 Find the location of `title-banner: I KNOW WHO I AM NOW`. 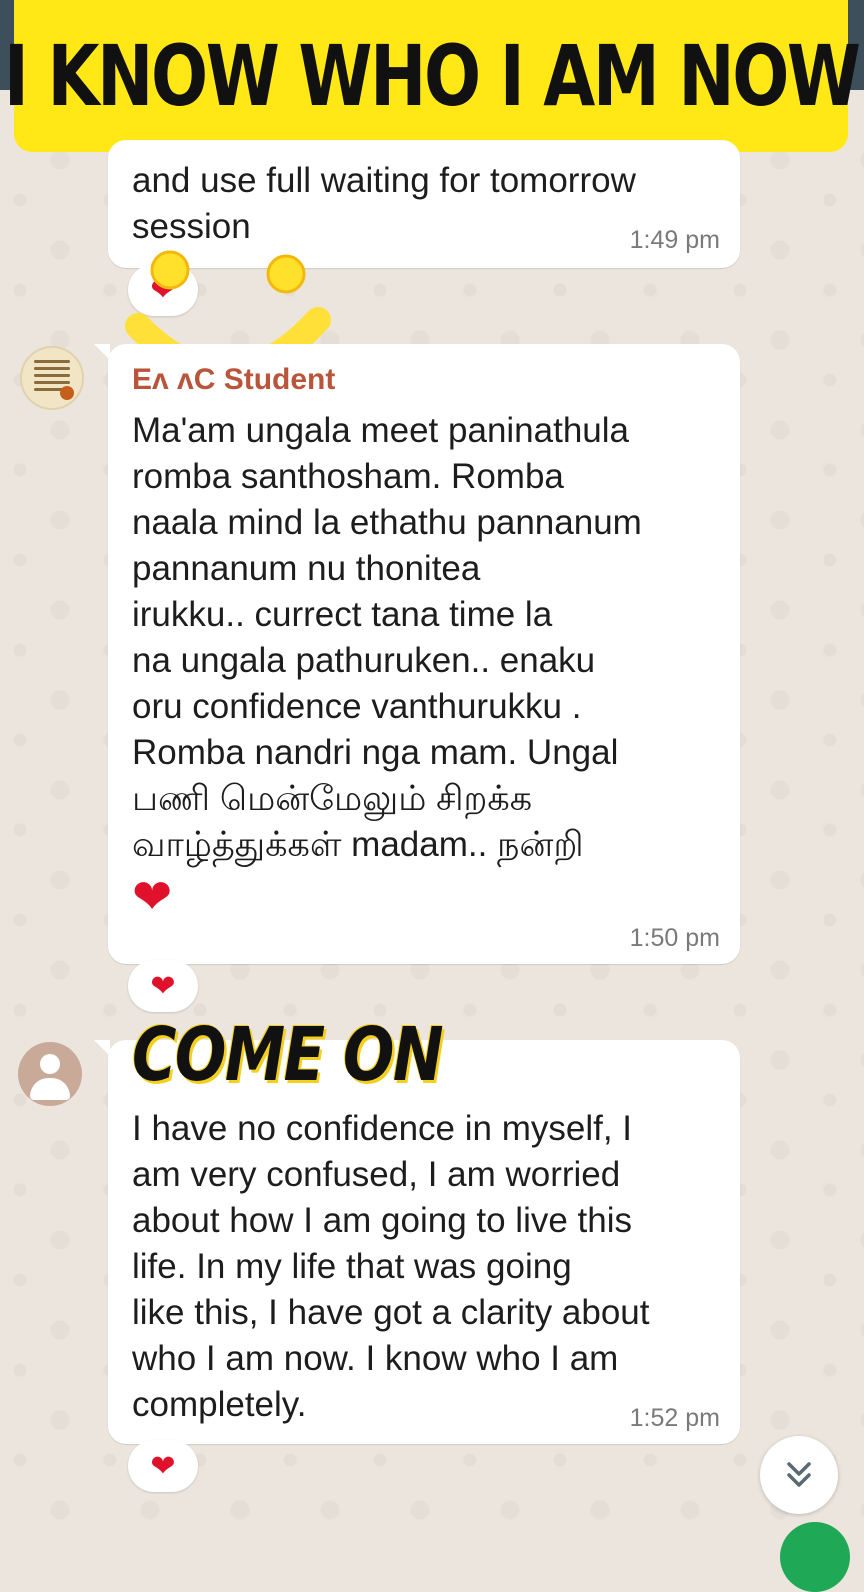

title-banner: I KNOW WHO I AM NOW is located at coordinates (432, 76).